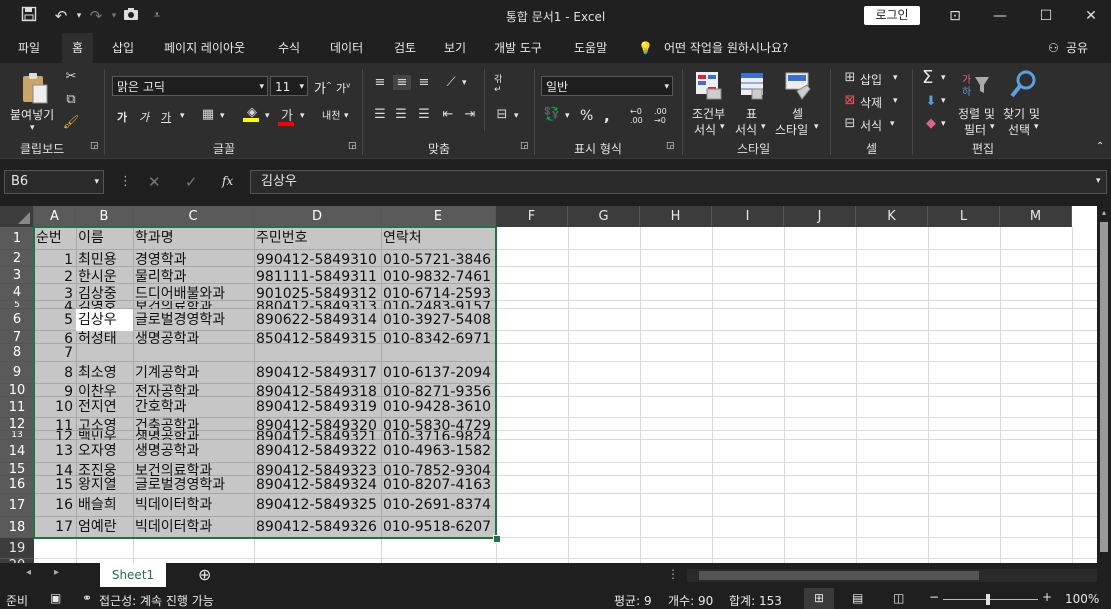  I want to click on format-cells-button: 서식, so click(871, 125).